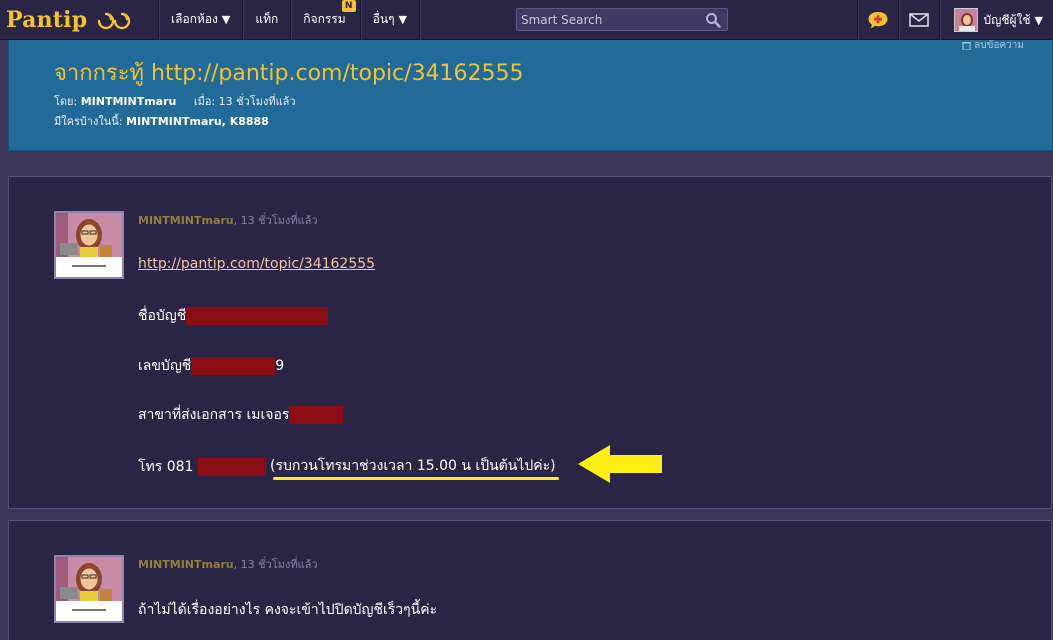 Image resolution: width=1053 pixels, height=640 pixels. I want to click on mail-icon, so click(918, 20).